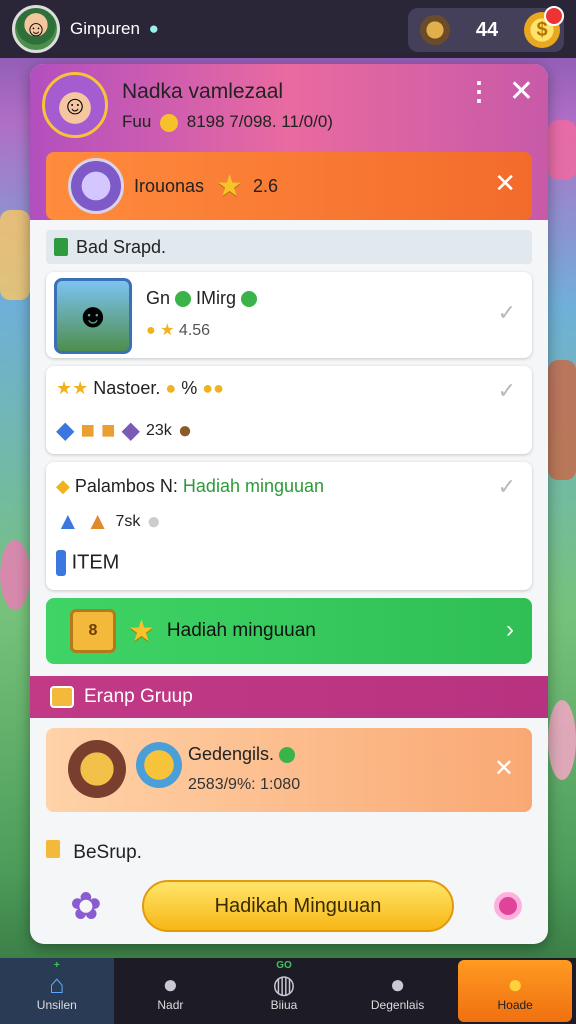  Describe the element at coordinates (86, 907) in the screenshot. I see `ribbon-badge-icon: ✿` at that location.